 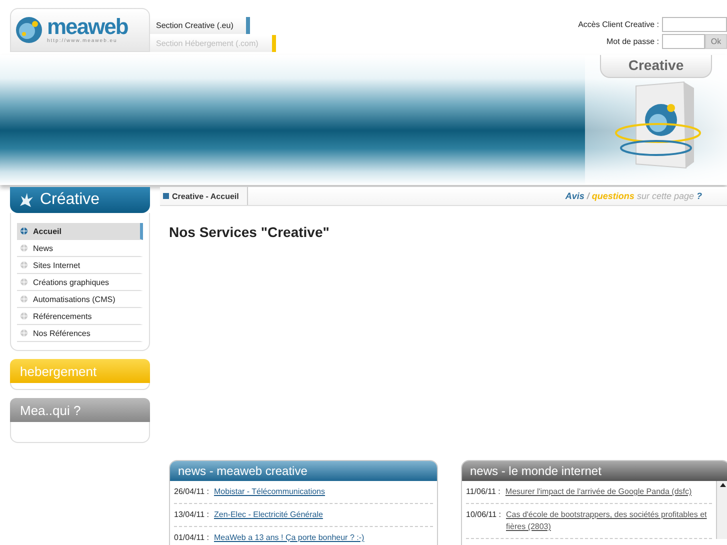 What do you see at coordinates (483, 492) in the screenshot?
I see `news-date: 11/06/11 :` at bounding box center [483, 492].